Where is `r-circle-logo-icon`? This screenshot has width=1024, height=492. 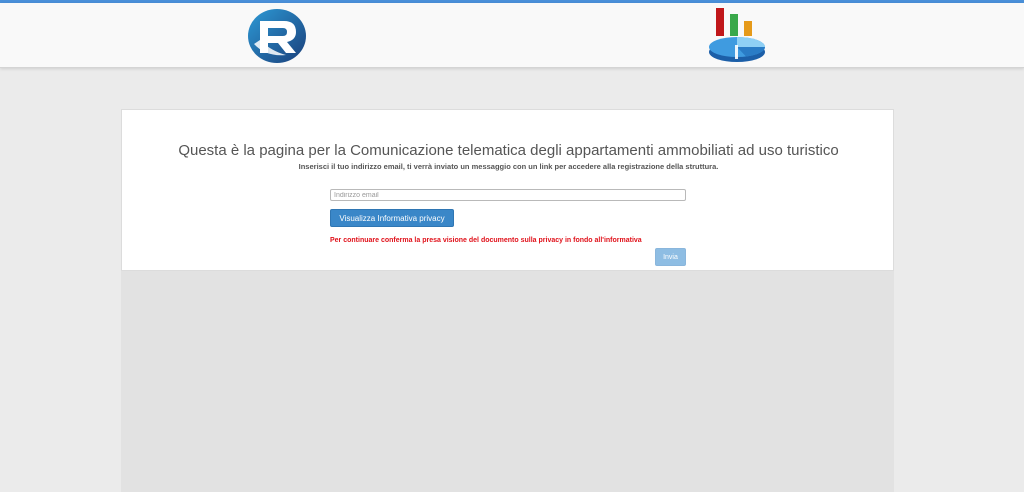 r-circle-logo-icon is located at coordinates (277, 36).